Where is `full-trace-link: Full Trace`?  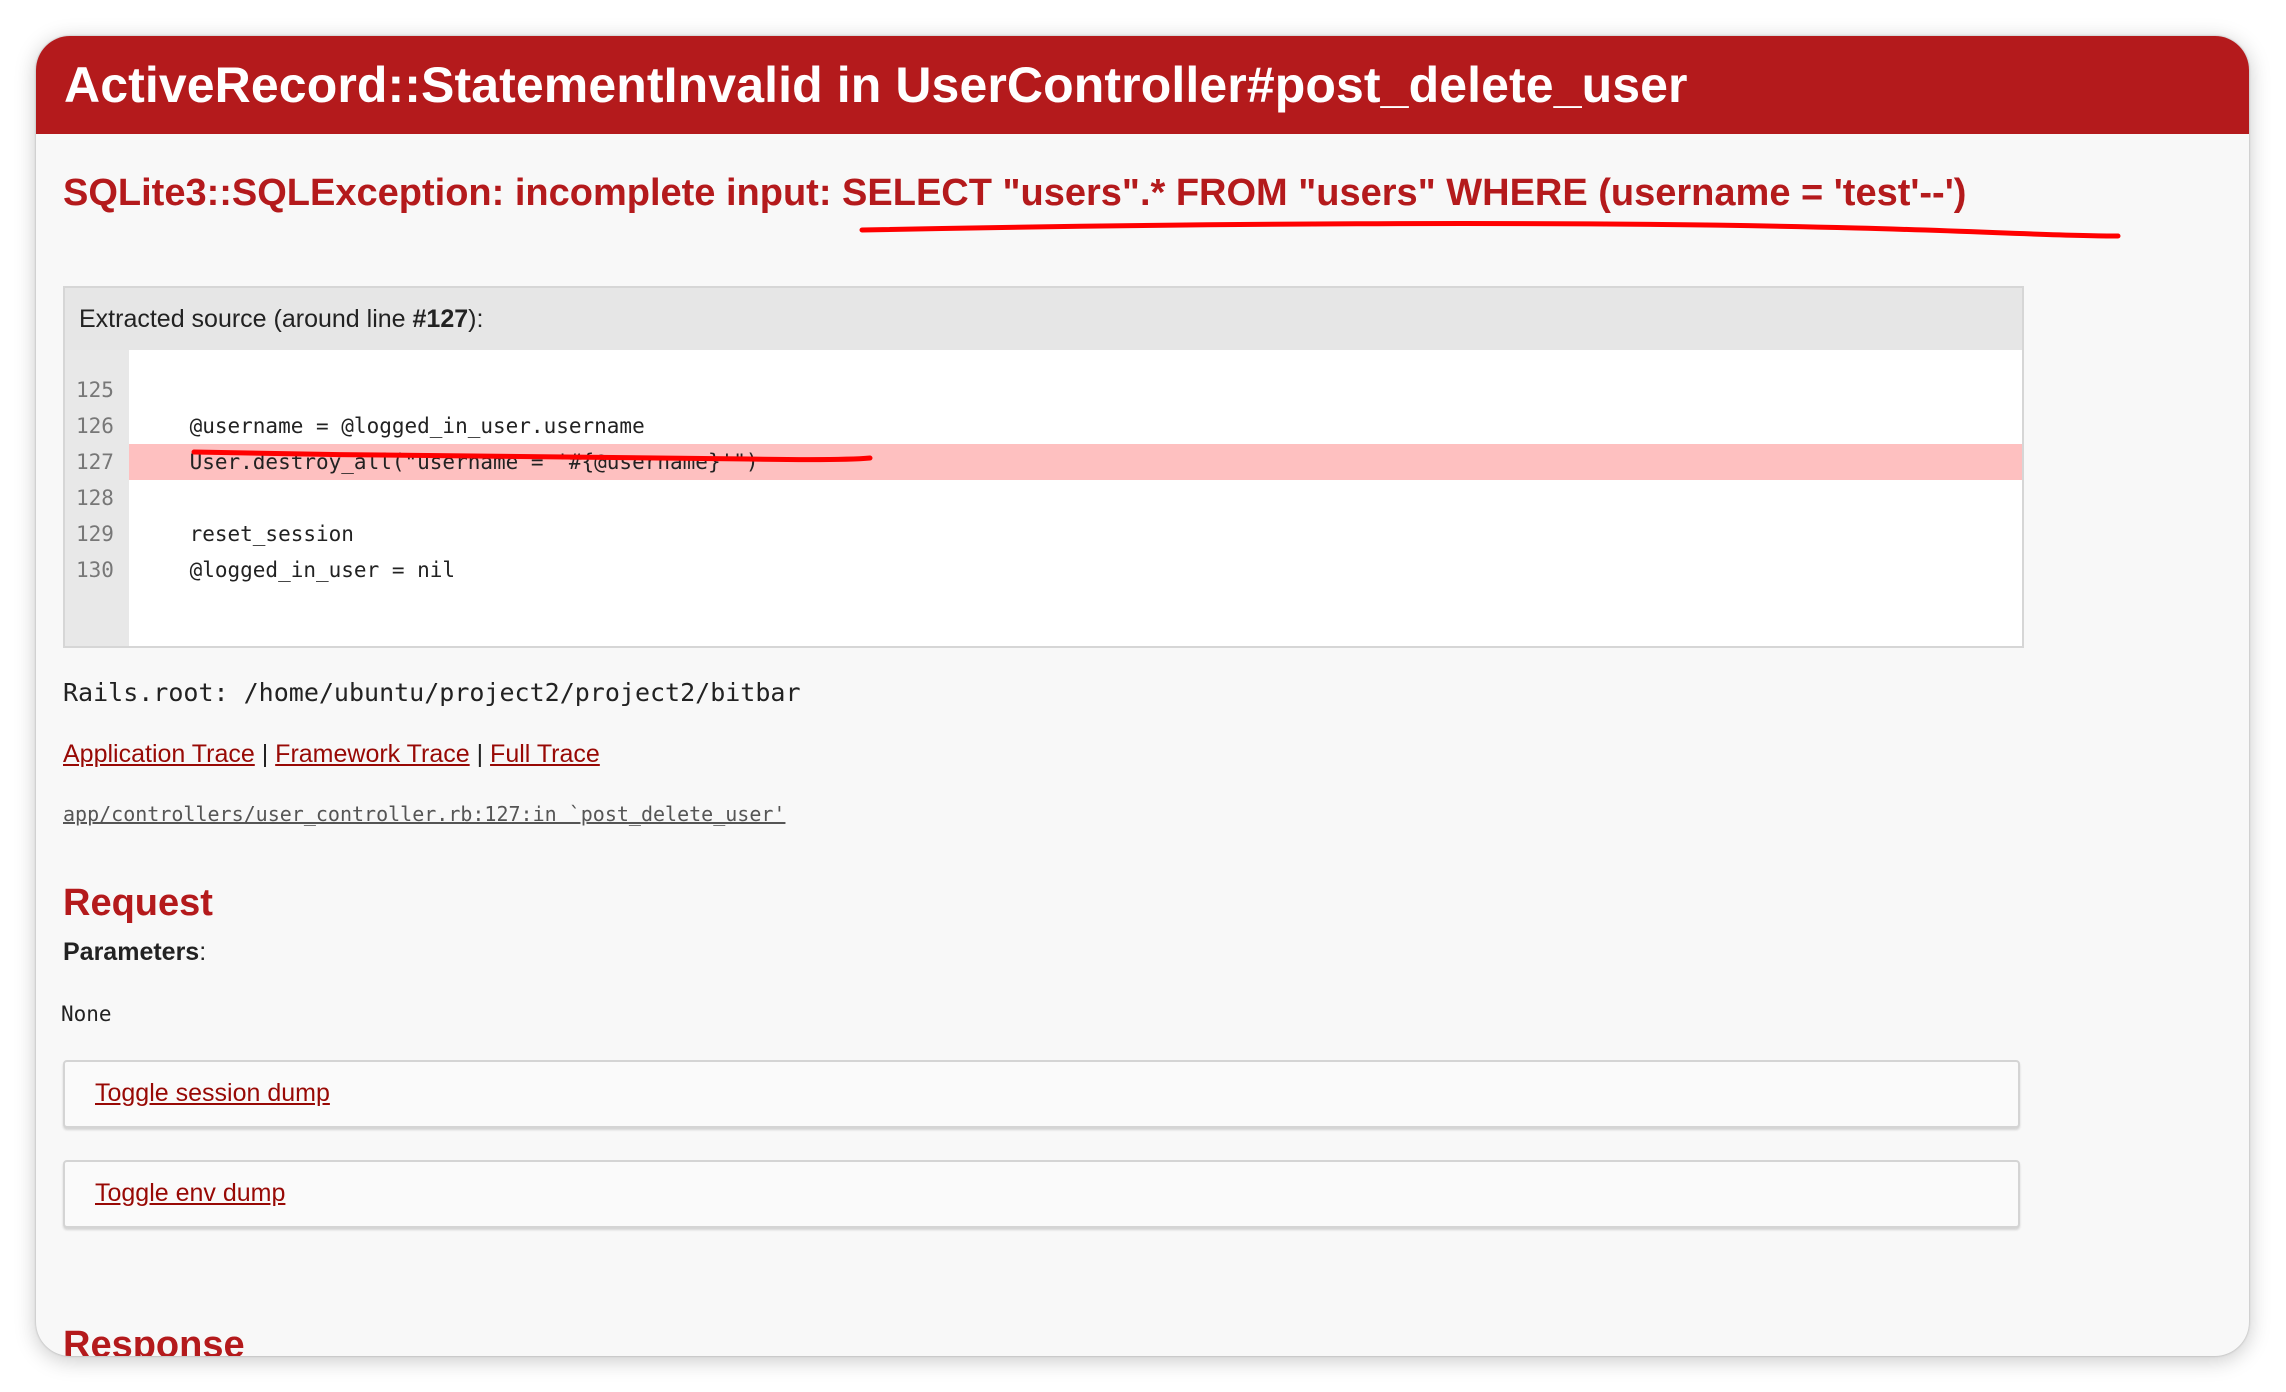
full-trace-link: Full Trace is located at coordinates (545, 754).